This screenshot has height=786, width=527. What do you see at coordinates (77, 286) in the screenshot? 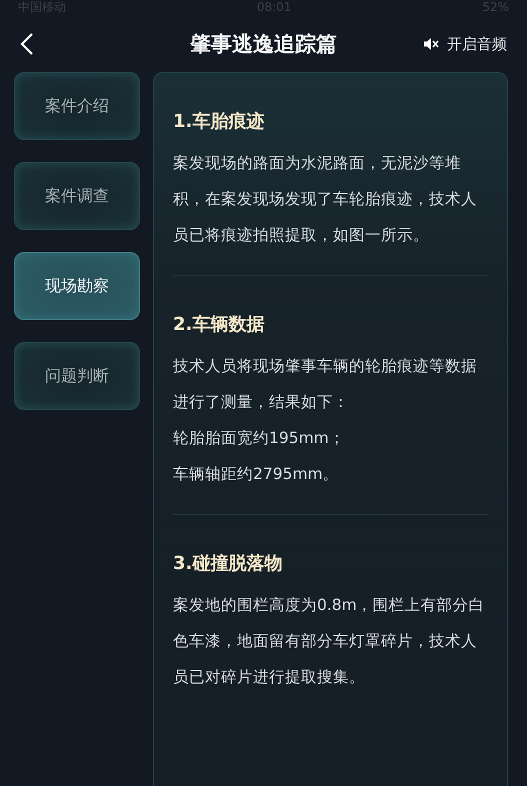
I see `sidebar-tab: 现场勘察` at bounding box center [77, 286].